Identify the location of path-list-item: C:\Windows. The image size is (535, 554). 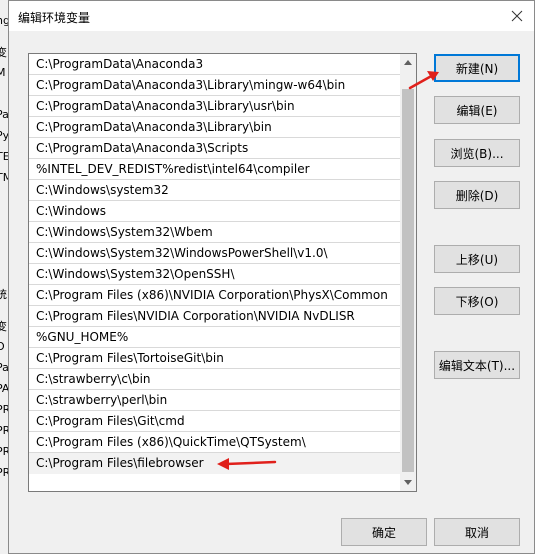
(215, 211).